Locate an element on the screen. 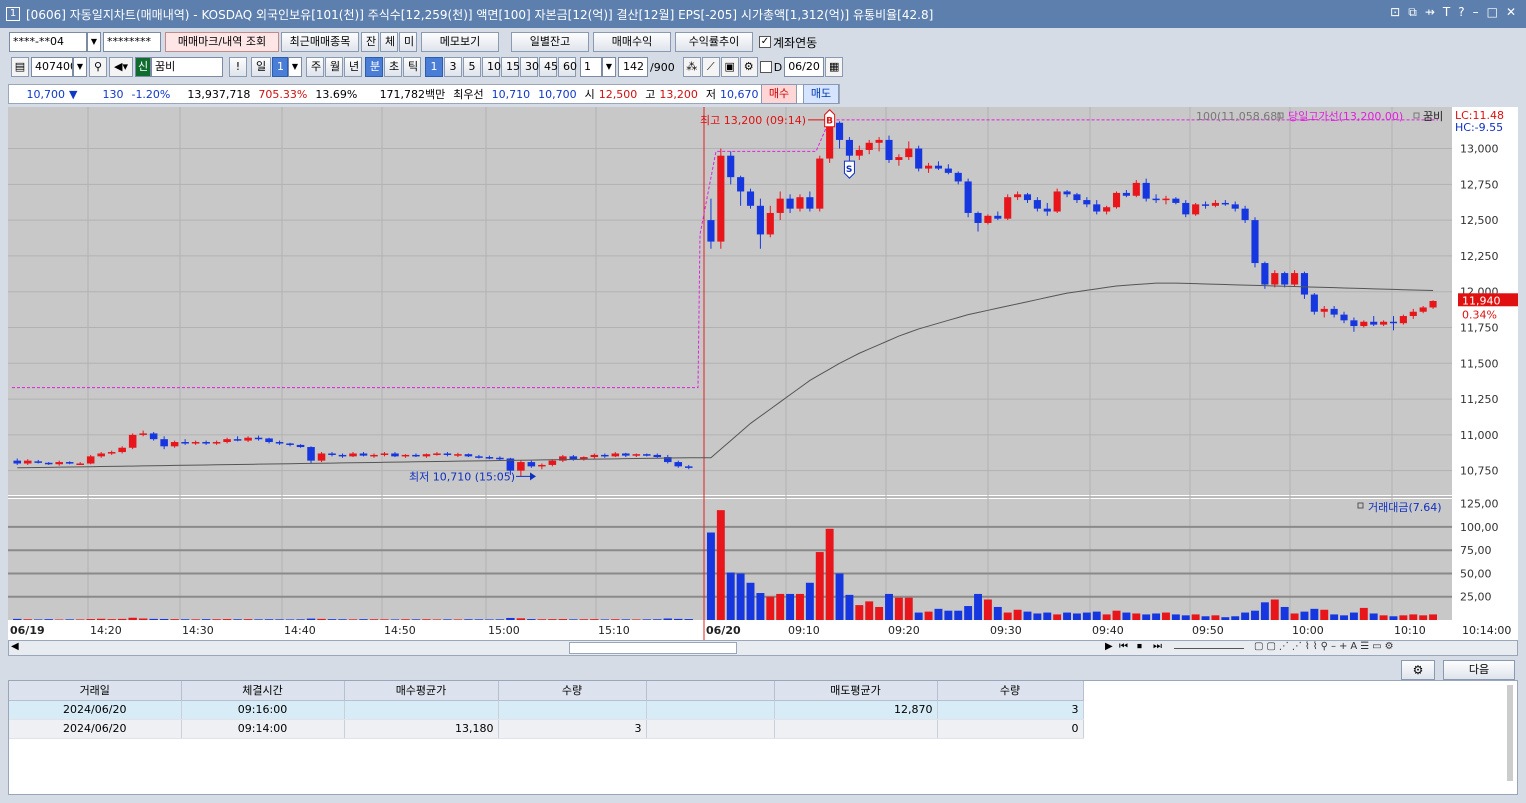 This screenshot has height=803, width=1526. bar-count-input: 142 is located at coordinates (633, 67).